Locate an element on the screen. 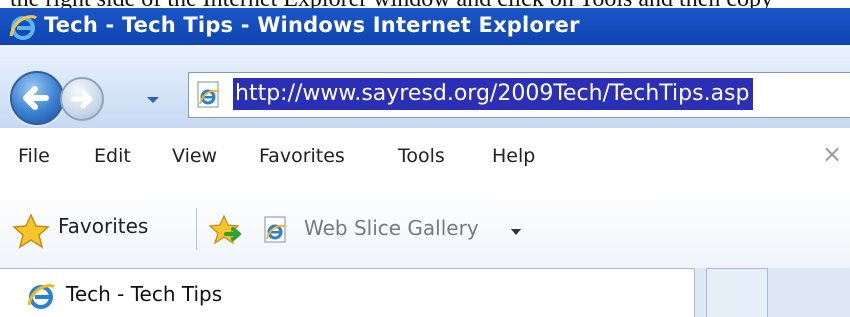 This screenshot has height=317, width=850. favorites-separator is located at coordinates (196, 229).